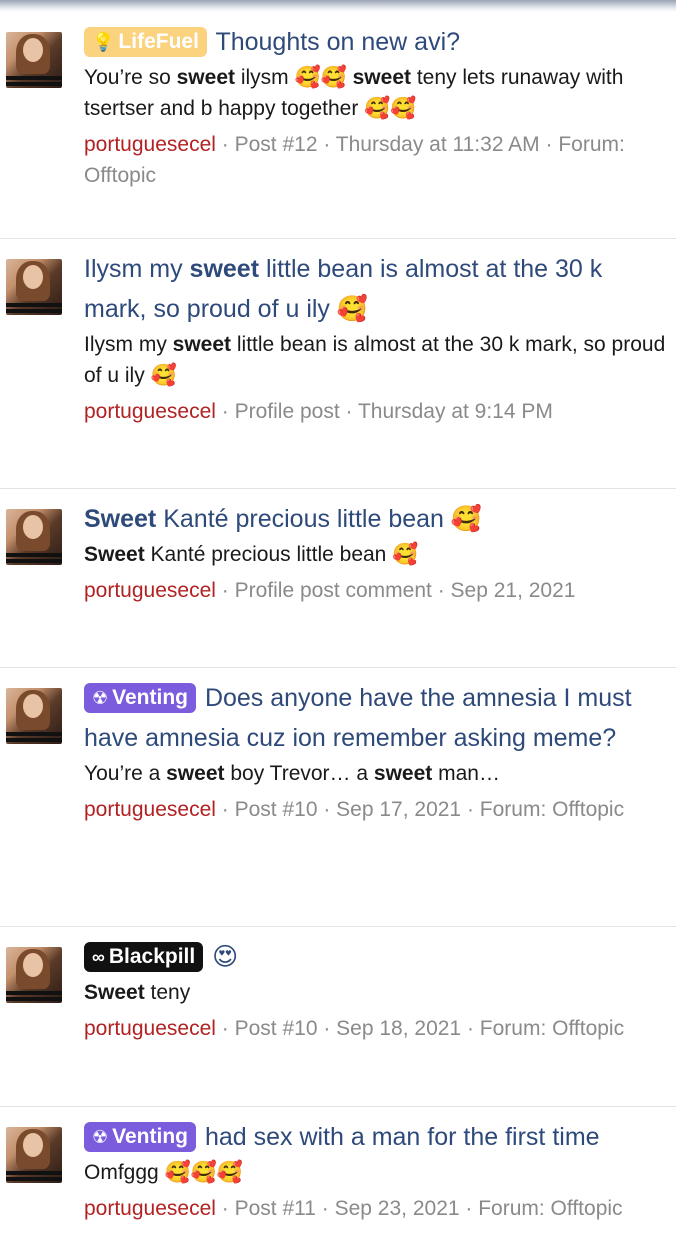 The width and height of the screenshot is (676, 1252). What do you see at coordinates (251, 554) in the screenshot?
I see `result-snippet: Sweet Kanté precious little bean 🥰` at bounding box center [251, 554].